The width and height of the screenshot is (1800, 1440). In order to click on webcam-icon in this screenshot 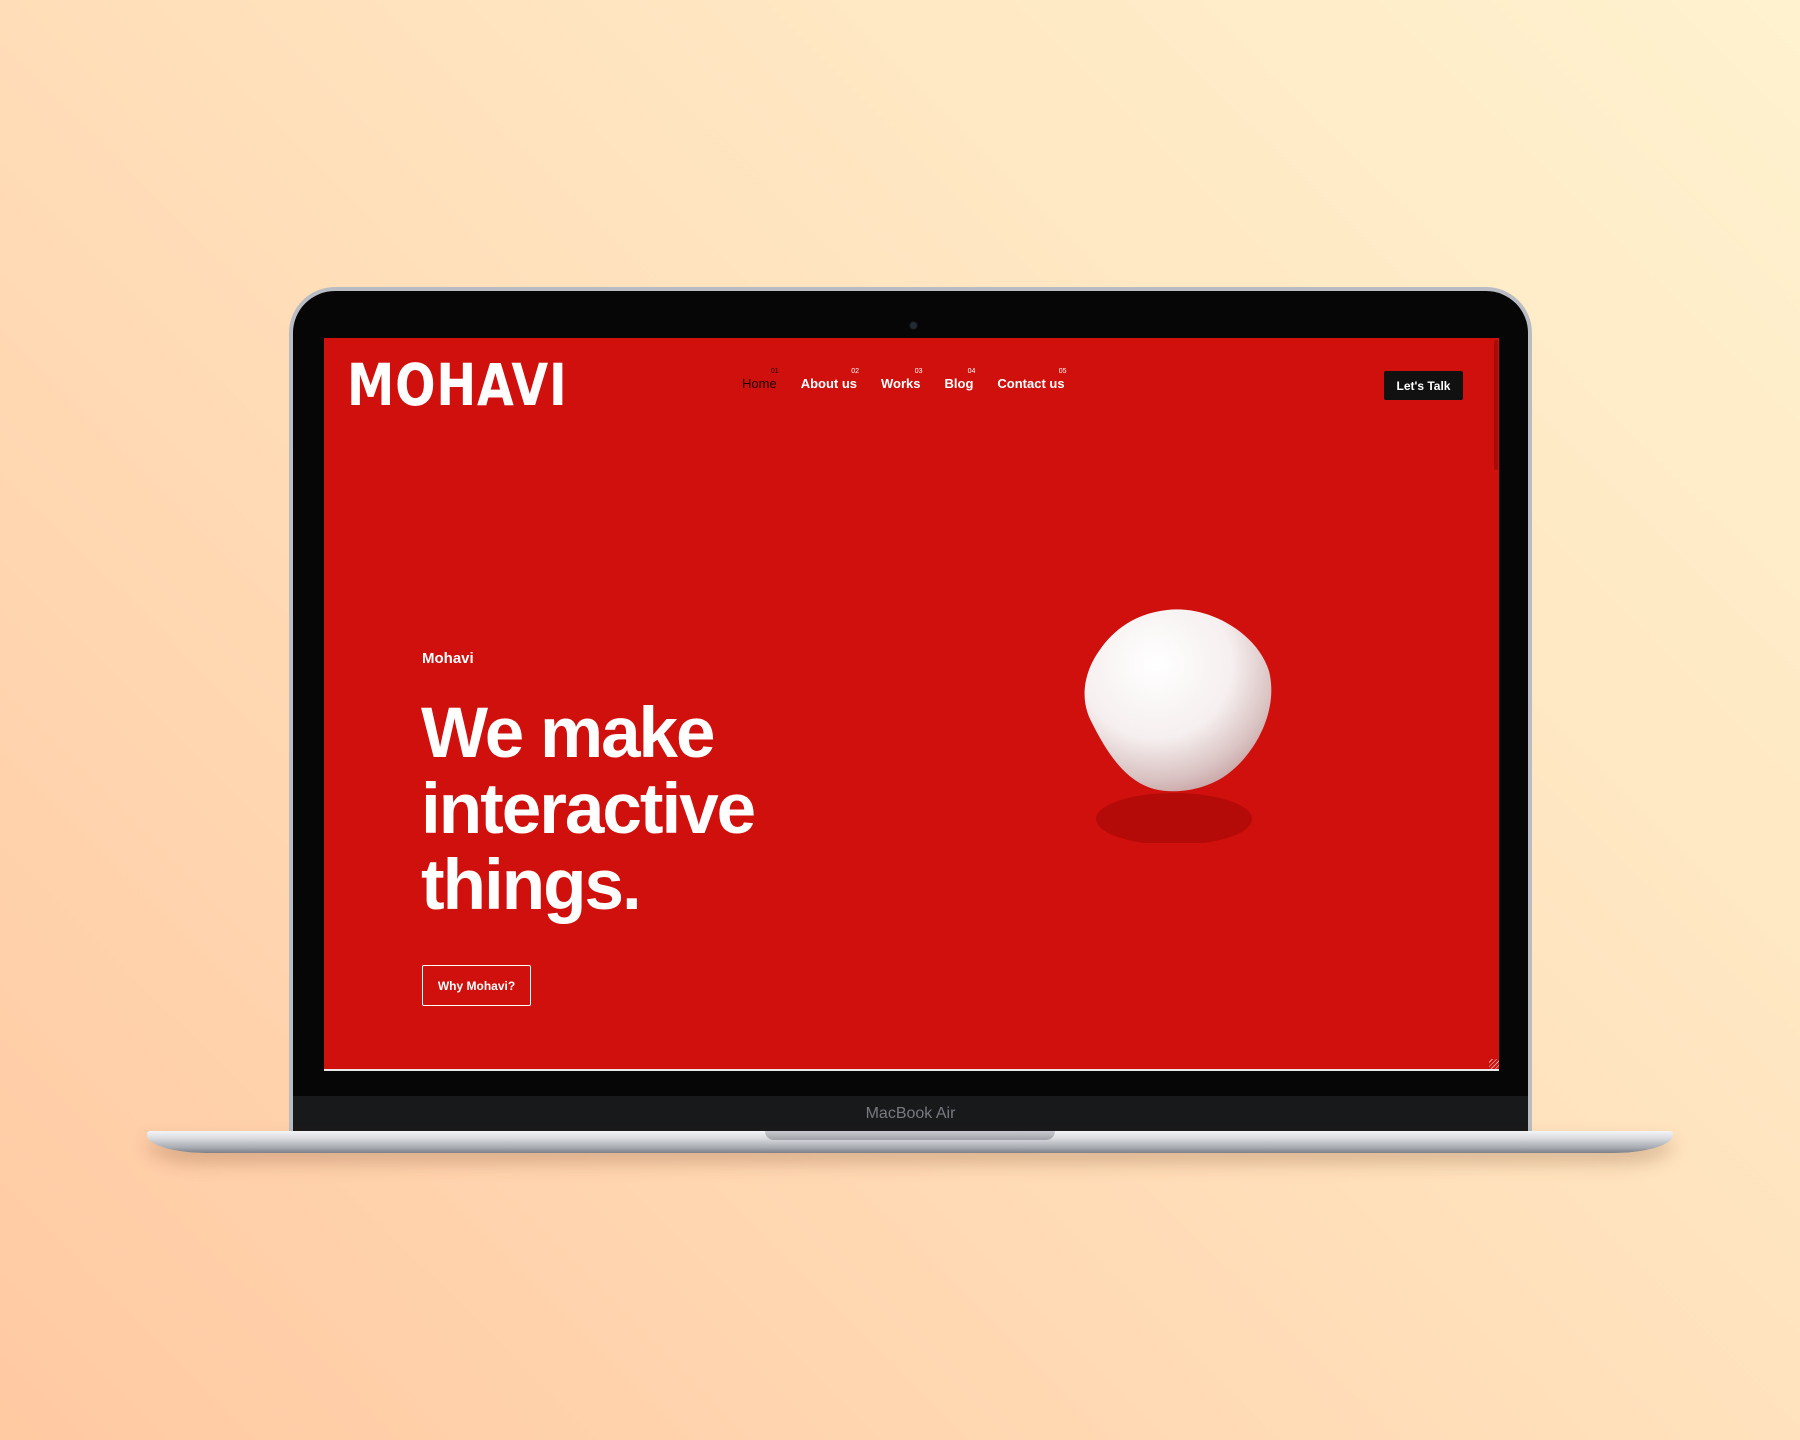, I will do `click(913, 325)`.